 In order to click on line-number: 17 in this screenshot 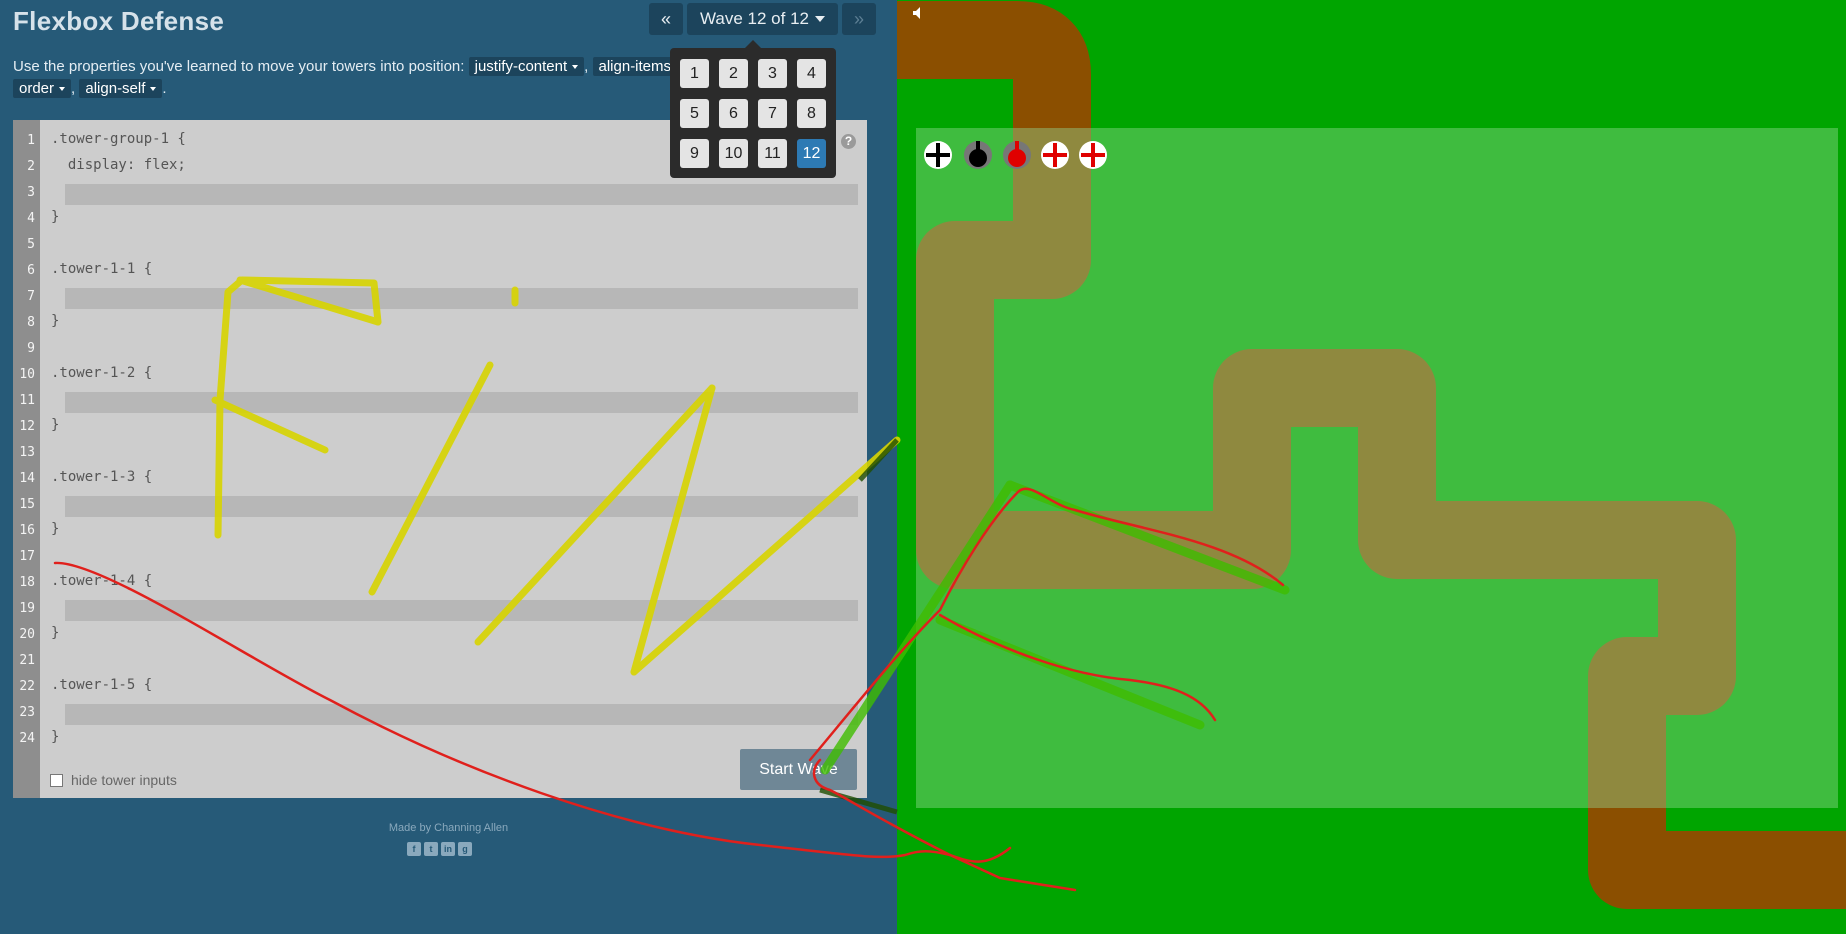, I will do `click(27, 556)`.